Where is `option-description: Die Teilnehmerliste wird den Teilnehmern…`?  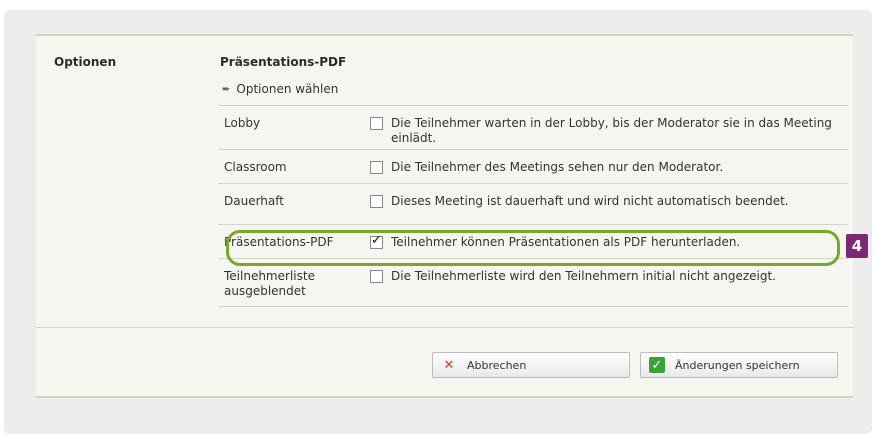 option-description: Die Teilnehmerliste wird den Teilnehmern… is located at coordinates (583, 276).